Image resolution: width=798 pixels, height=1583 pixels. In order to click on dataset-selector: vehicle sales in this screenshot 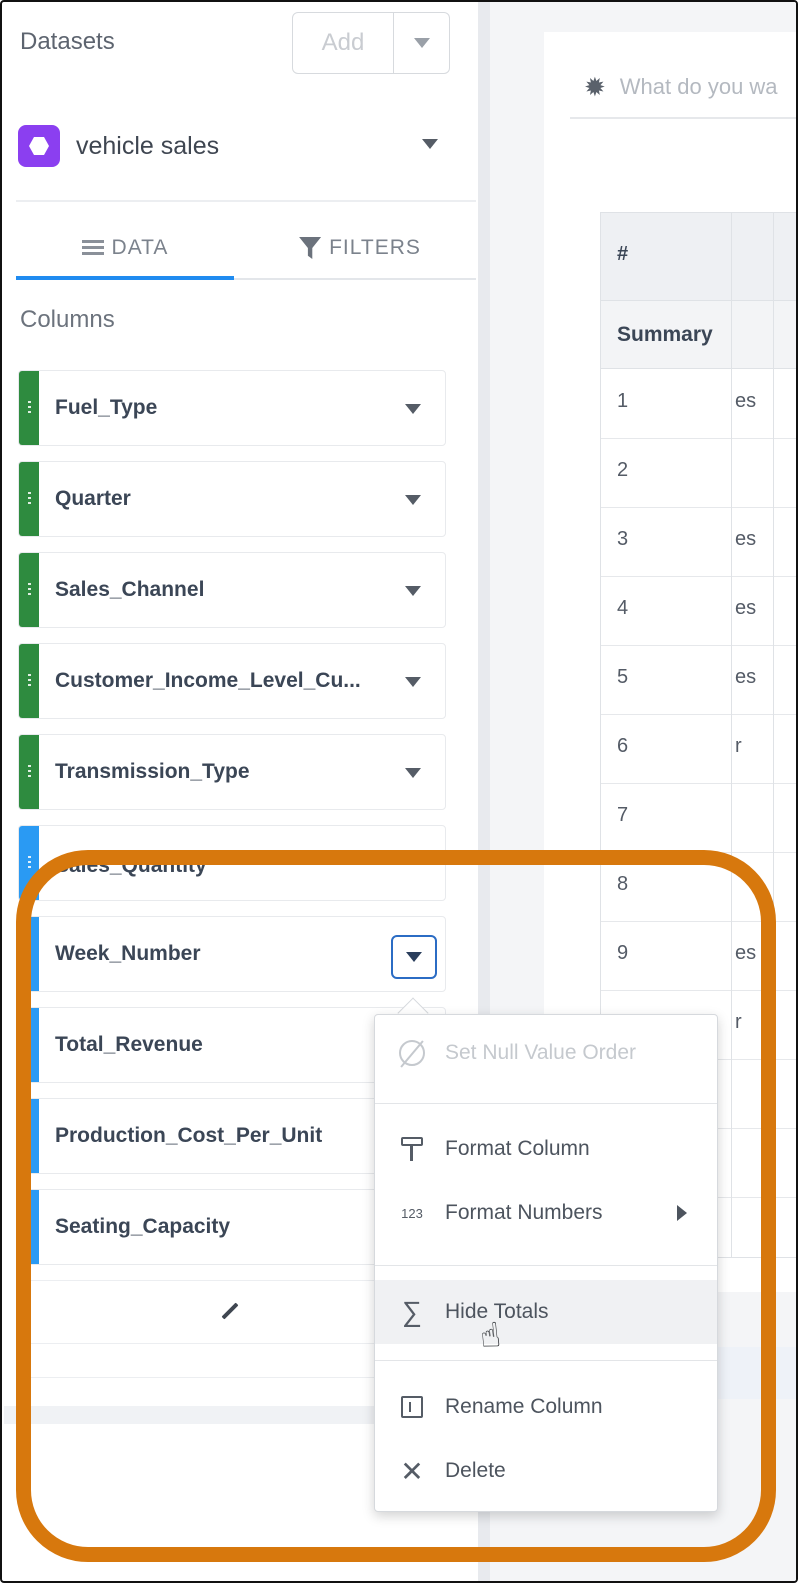, I will do `click(234, 146)`.